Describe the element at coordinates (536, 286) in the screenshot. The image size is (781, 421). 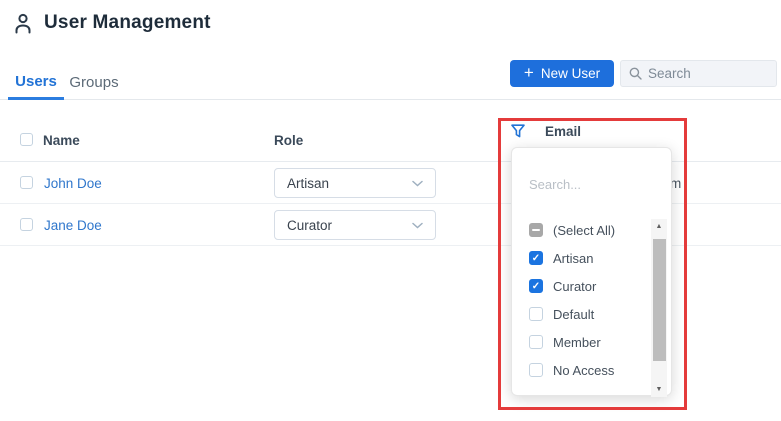
I see `curator-checkbox` at that location.